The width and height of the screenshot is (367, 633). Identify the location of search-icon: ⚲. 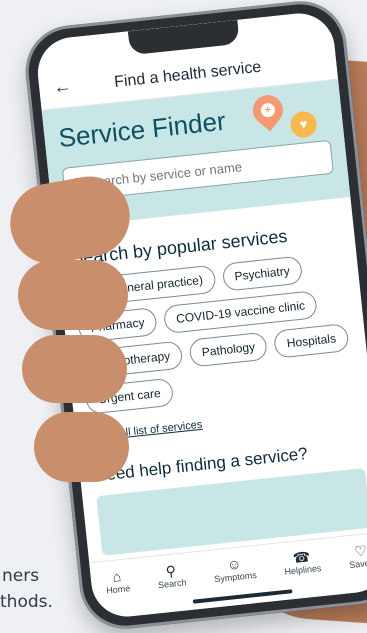
(170, 571).